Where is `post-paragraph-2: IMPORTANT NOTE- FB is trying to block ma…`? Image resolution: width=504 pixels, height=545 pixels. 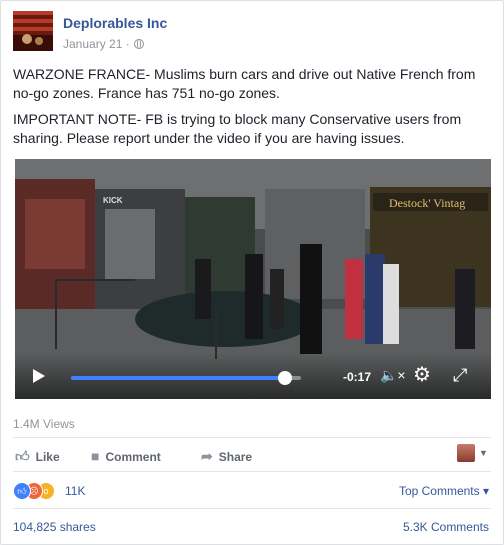
post-paragraph-2: IMPORTANT NOTE- FB is trying to block ma… is located at coordinates (237, 128).